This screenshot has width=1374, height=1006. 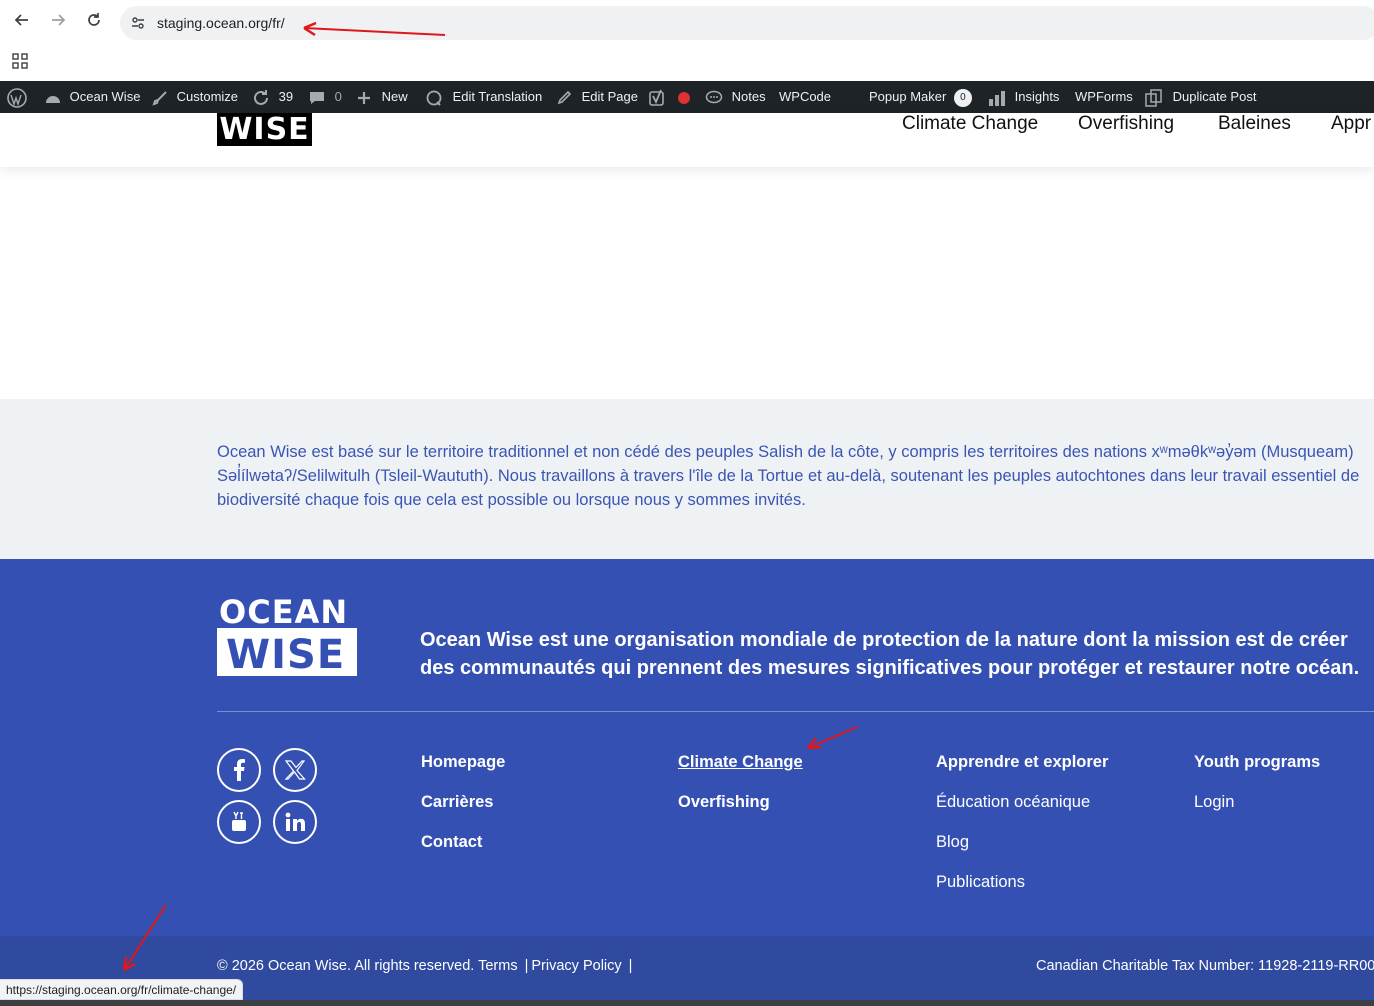 I want to click on insights-label: Insights, so click(x=1037, y=96).